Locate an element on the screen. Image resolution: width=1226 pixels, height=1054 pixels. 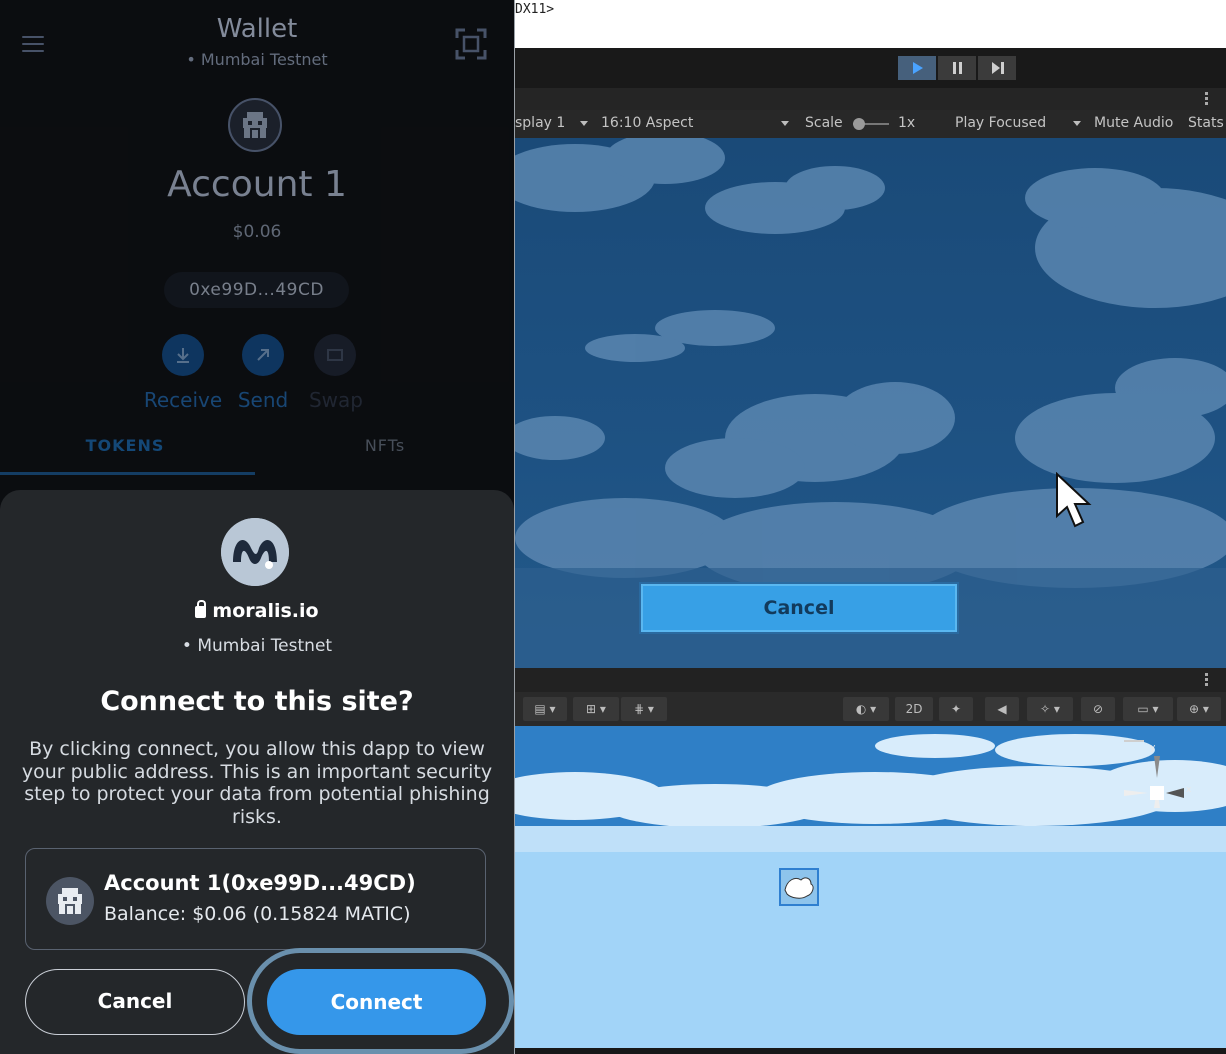
audio-toggle: ◀ is located at coordinates (1002, 709).